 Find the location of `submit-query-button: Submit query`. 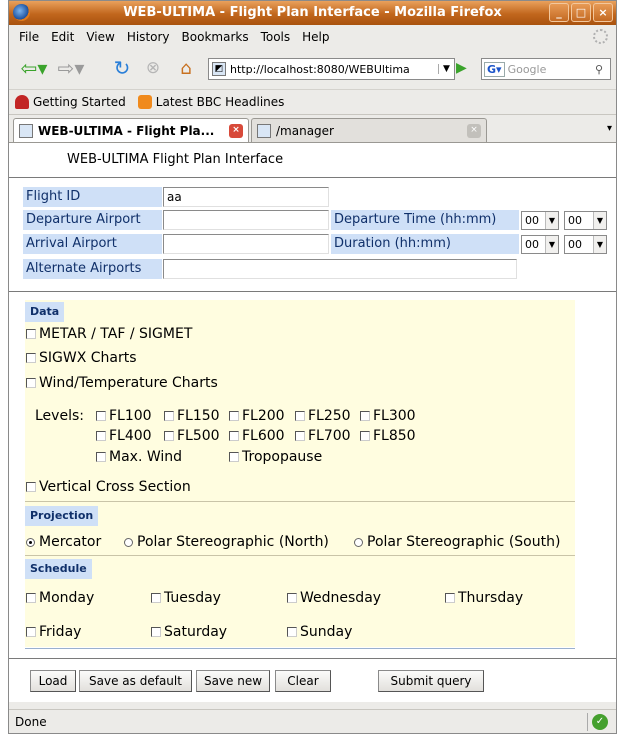

submit-query-button: Submit query is located at coordinates (431, 681).